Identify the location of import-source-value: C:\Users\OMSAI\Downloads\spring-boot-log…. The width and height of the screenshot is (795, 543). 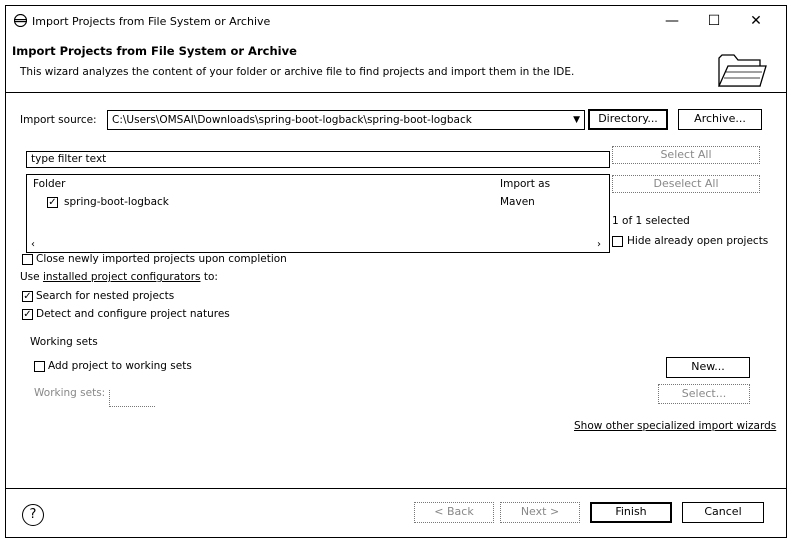
(292, 120).